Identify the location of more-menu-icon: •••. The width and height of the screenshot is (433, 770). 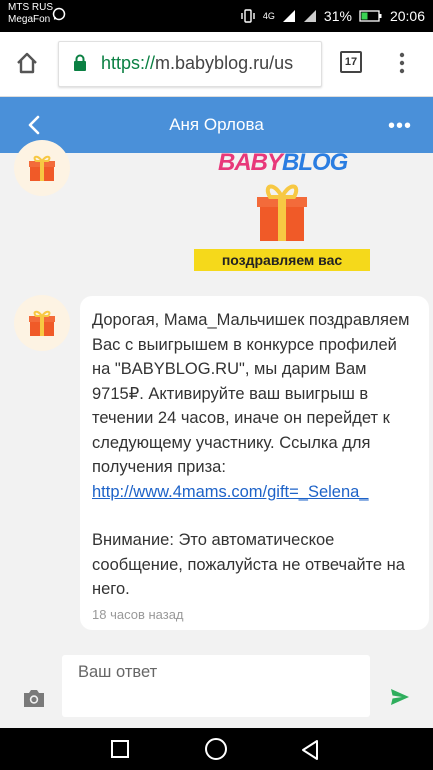
(400, 126).